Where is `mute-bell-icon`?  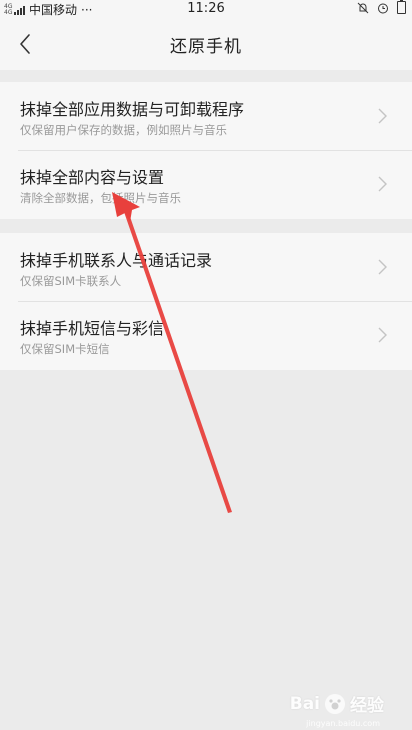
mute-bell-icon is located at coordinates (363, 7).